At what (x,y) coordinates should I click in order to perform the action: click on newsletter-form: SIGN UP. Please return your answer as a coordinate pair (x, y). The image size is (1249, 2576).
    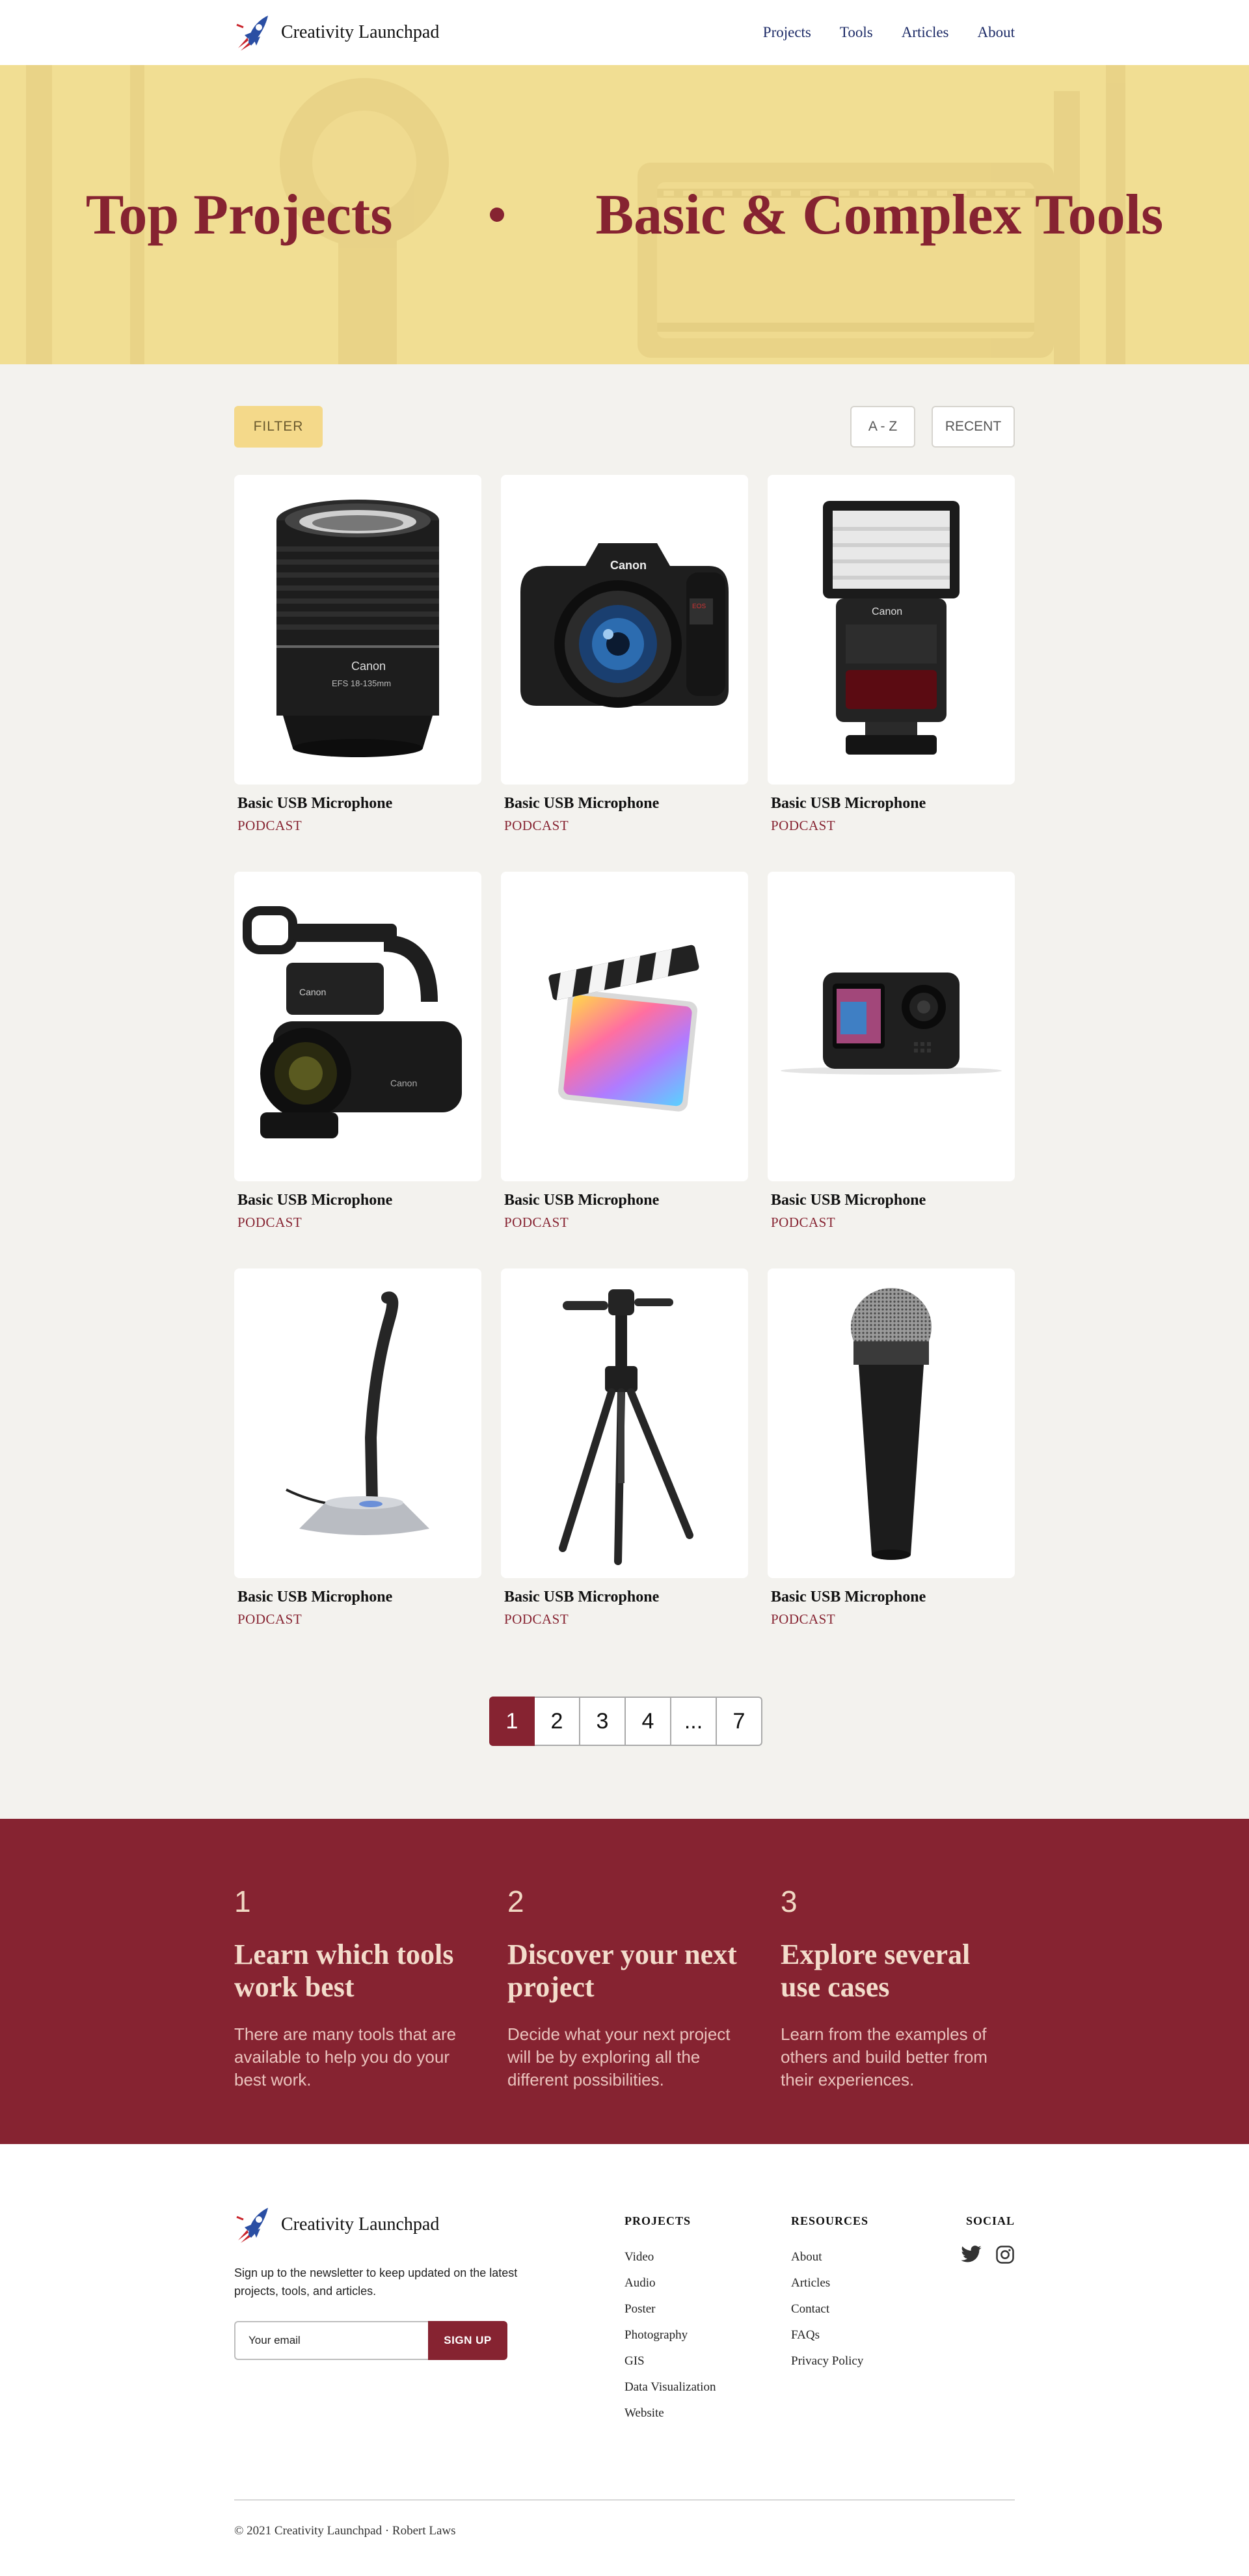
    Looking at the image, I should click on (370, 2340).